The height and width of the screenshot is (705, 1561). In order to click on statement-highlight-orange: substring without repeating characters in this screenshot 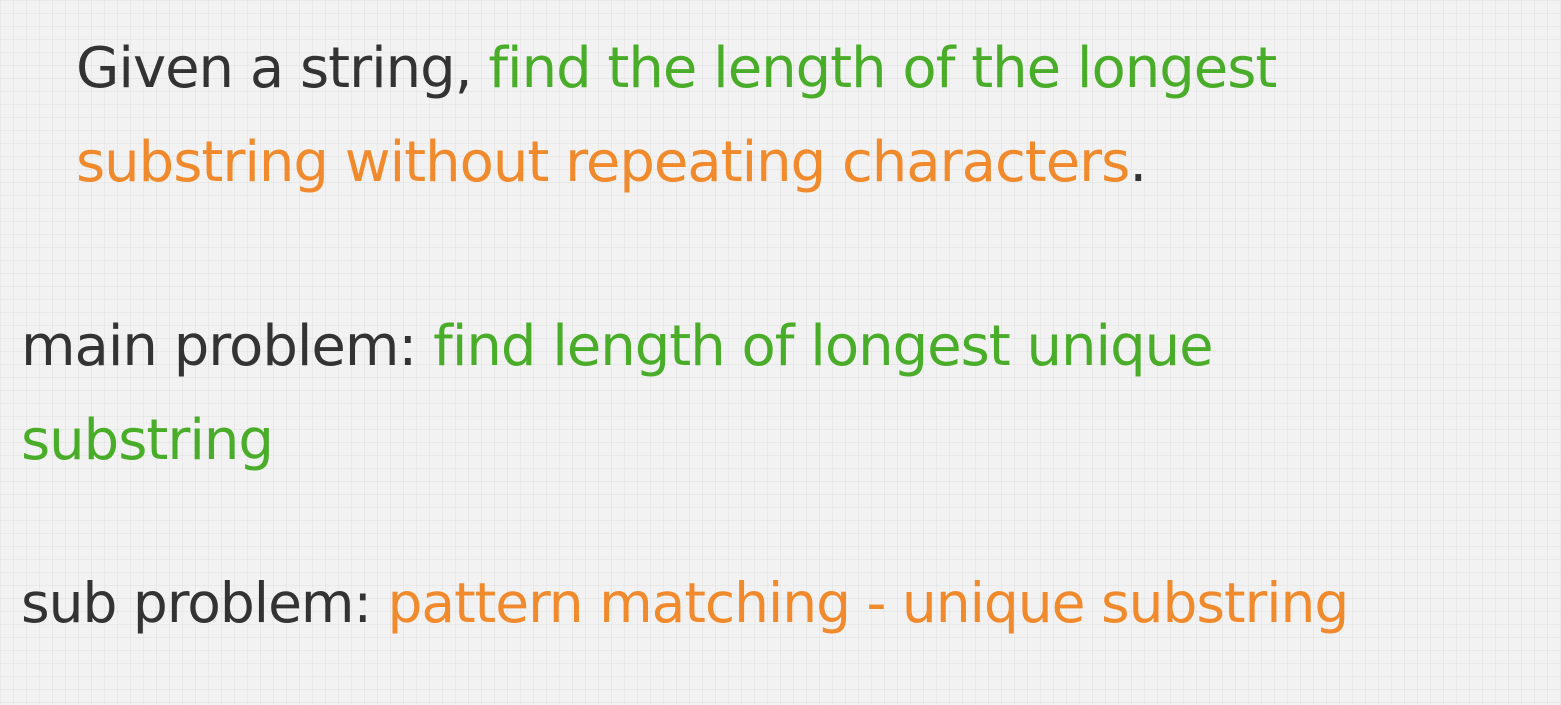, I will do `click(603, 162)`.